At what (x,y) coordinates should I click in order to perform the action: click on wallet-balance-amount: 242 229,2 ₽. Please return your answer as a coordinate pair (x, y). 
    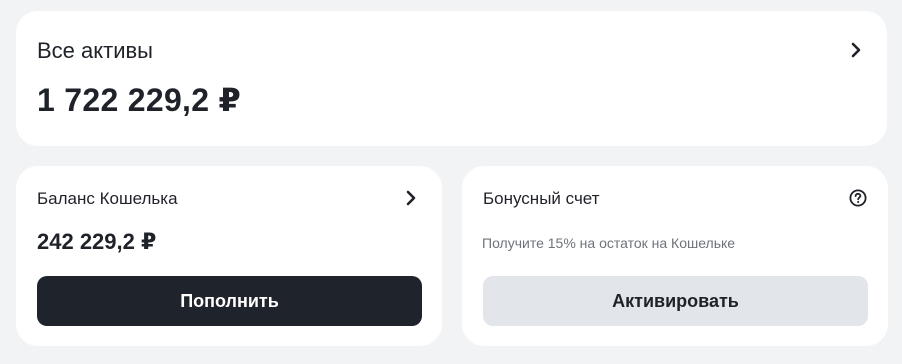
    Looking at the image, I should click on (97, 241).